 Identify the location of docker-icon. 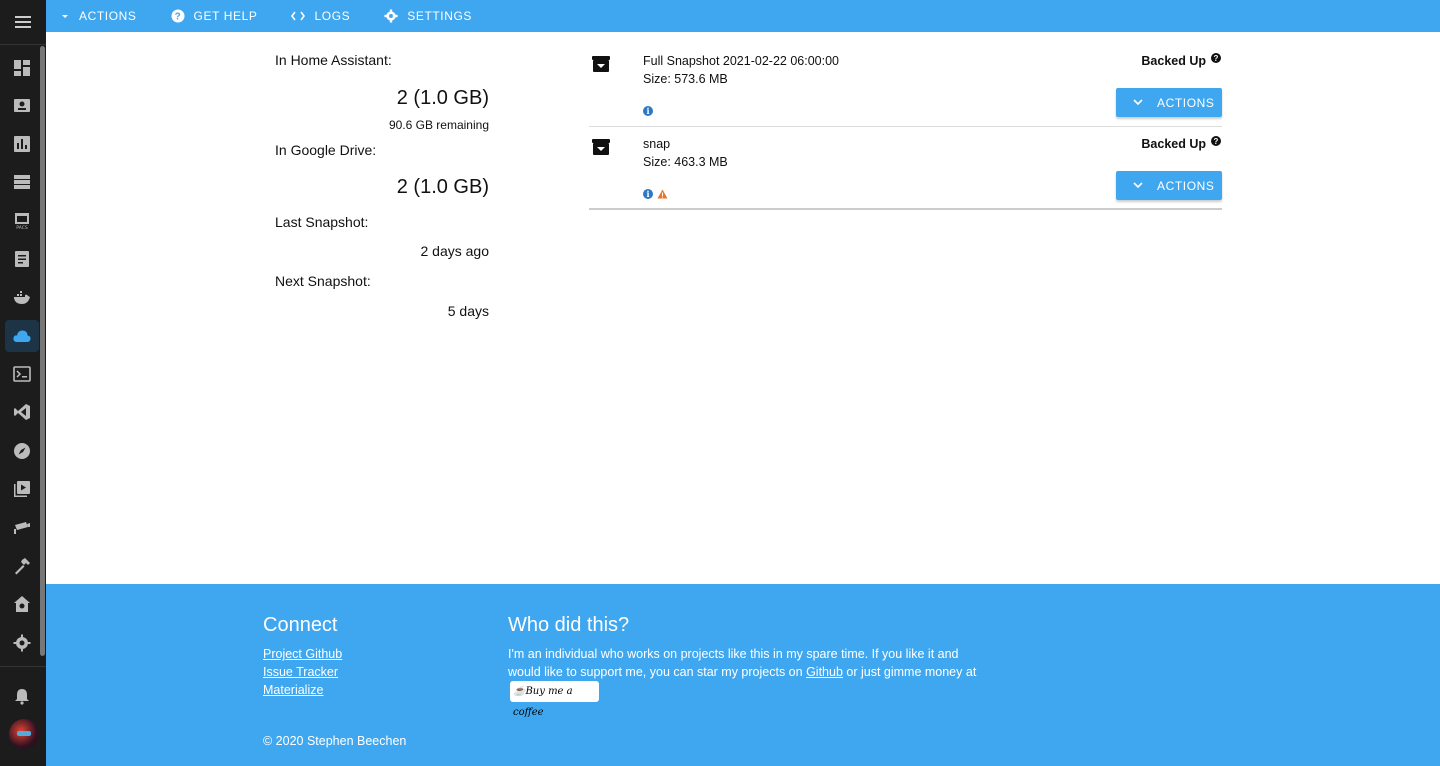
(22, 297).